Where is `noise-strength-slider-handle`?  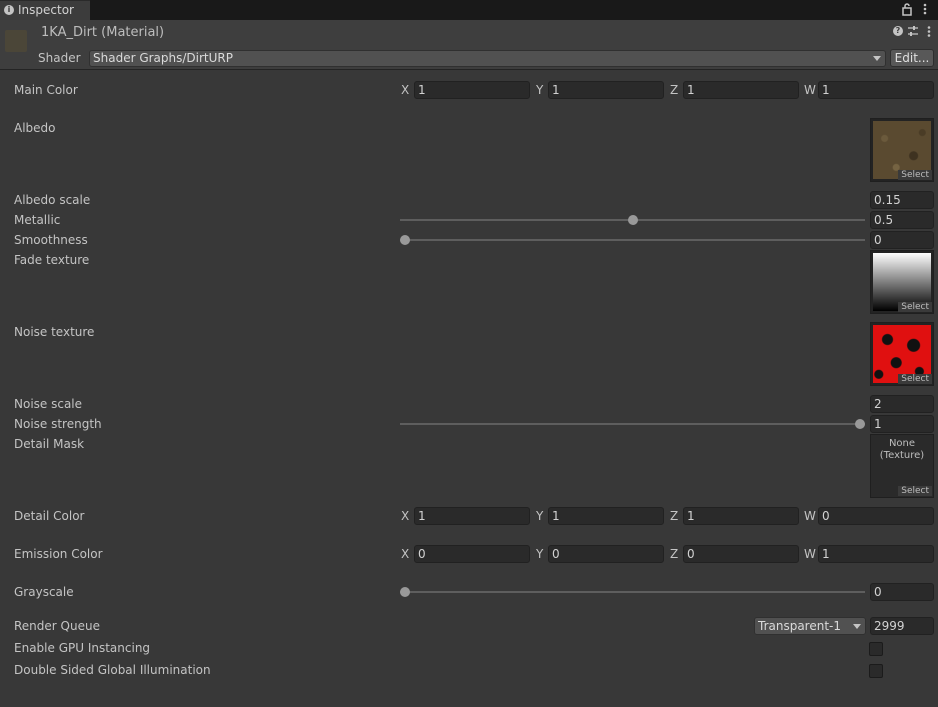 noise-strength-slider-handle is located at coordinates (860, 424).